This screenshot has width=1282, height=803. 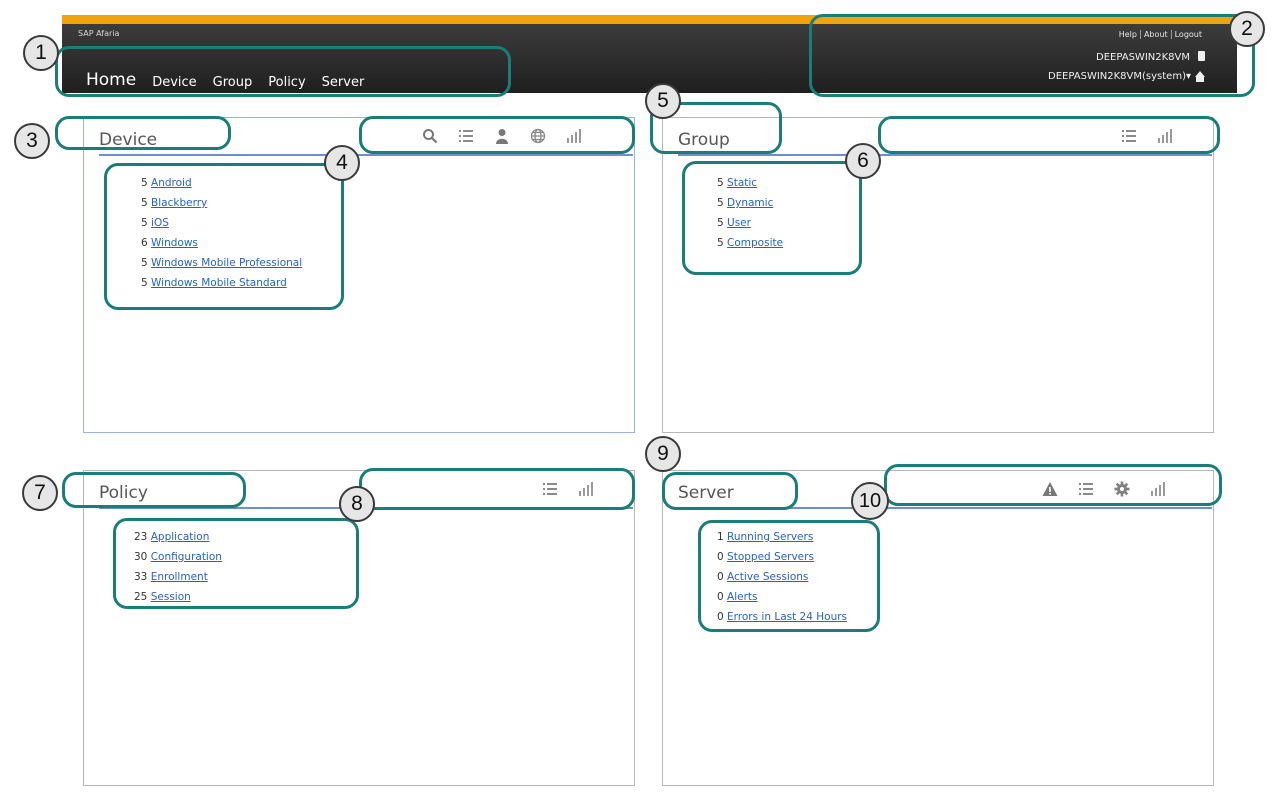 I want to click on callout-number-2: 2, so click(x=1247, y=29).